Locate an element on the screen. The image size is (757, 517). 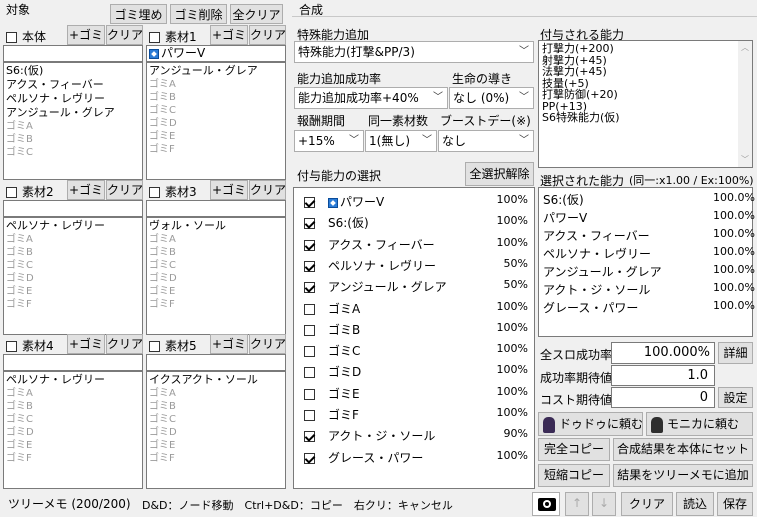
same-material-select: 1(無し) ﹀ is located at coordinates (401, 141).